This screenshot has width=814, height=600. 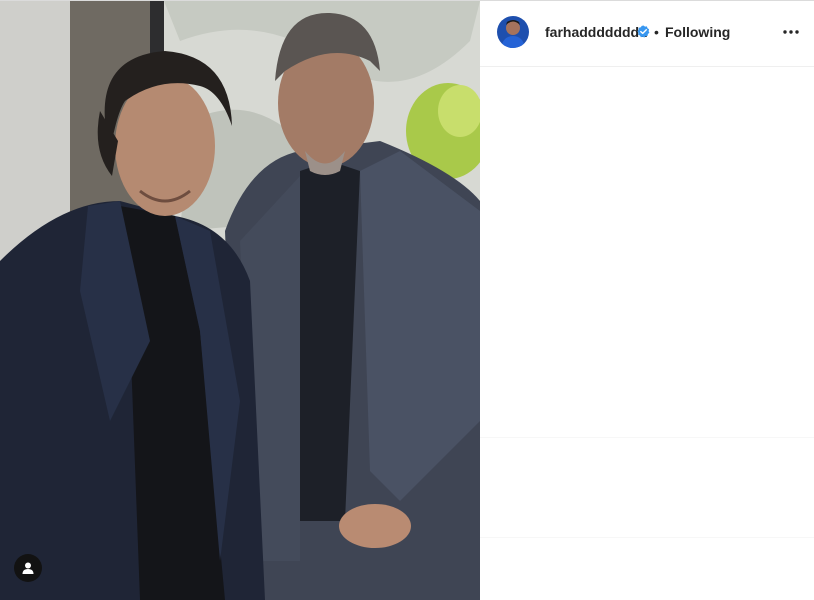 I want to click on author-avatar, so click(x=513, y=32).